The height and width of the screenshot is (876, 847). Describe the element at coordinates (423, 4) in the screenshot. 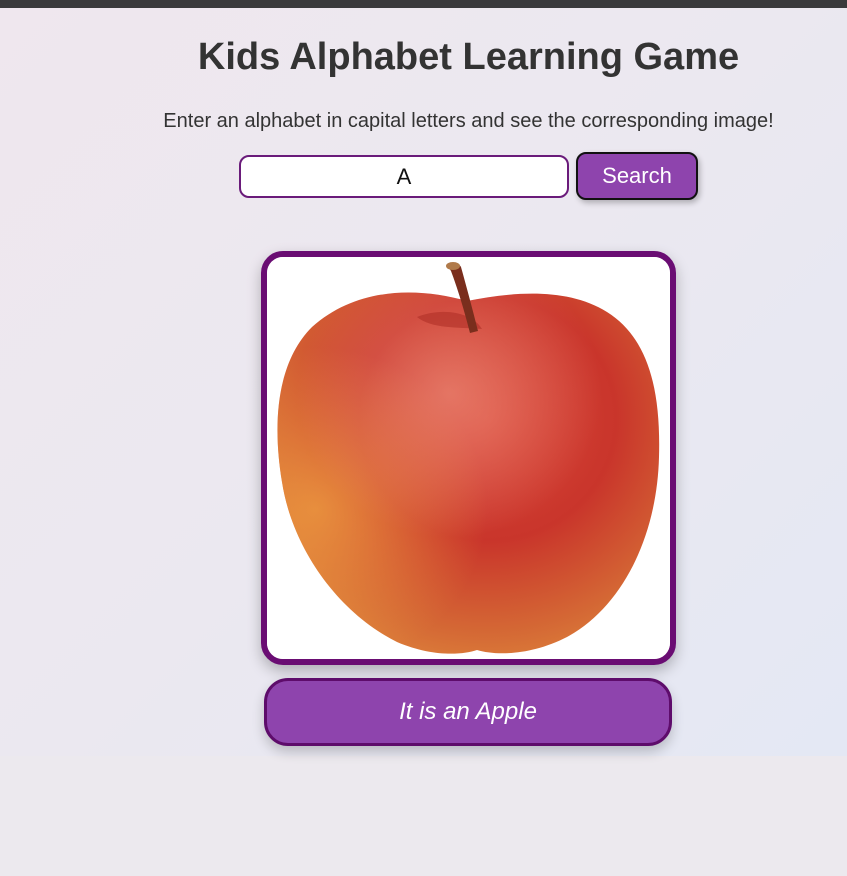

I see `browser-top-bar` at that location.